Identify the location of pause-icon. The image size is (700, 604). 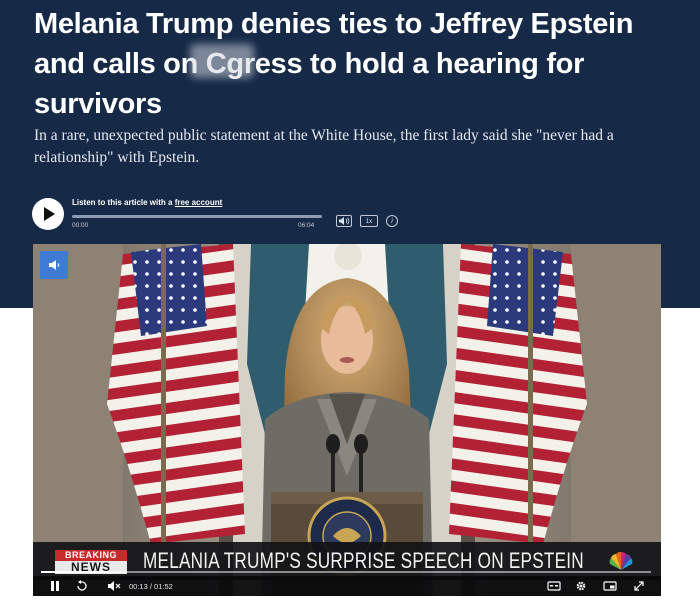
(55, 586).